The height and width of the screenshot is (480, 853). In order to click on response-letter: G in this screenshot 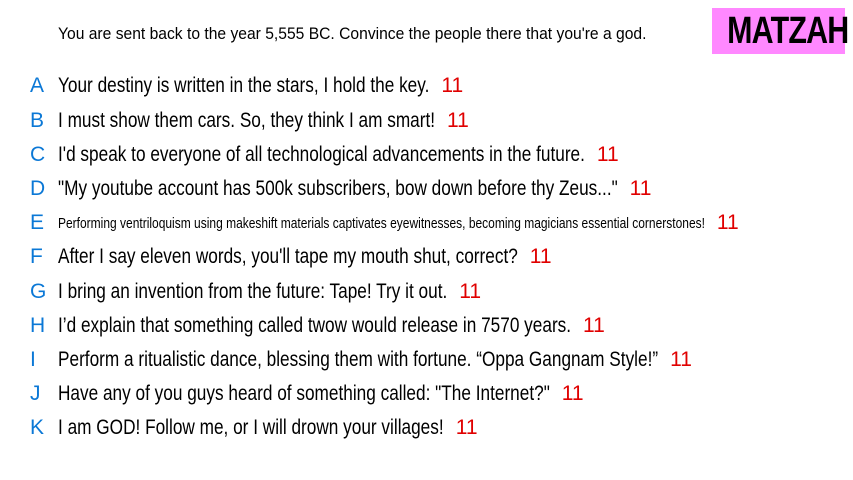, I will do `click(38, 291)`.